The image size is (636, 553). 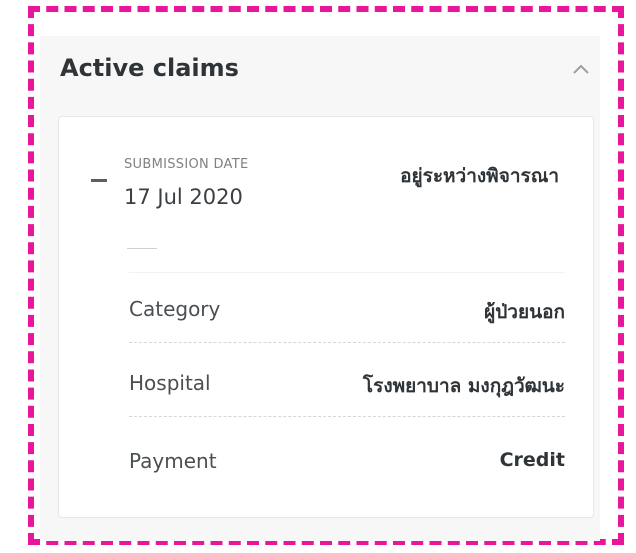 What do you see at coordinates (183, 197) in the screenshot?
I see `submission-date-value: 17 Jul 2020` at bounding box center [183, 197].